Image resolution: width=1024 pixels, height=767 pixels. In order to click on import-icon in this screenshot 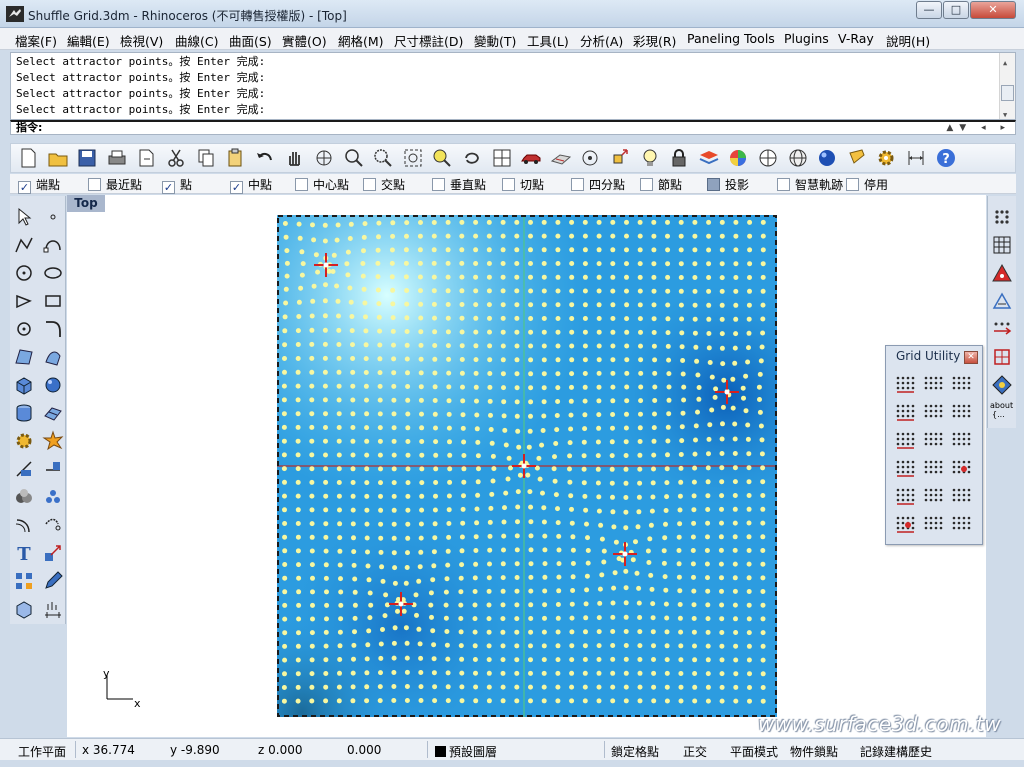, I will do `click(146, 158)`.